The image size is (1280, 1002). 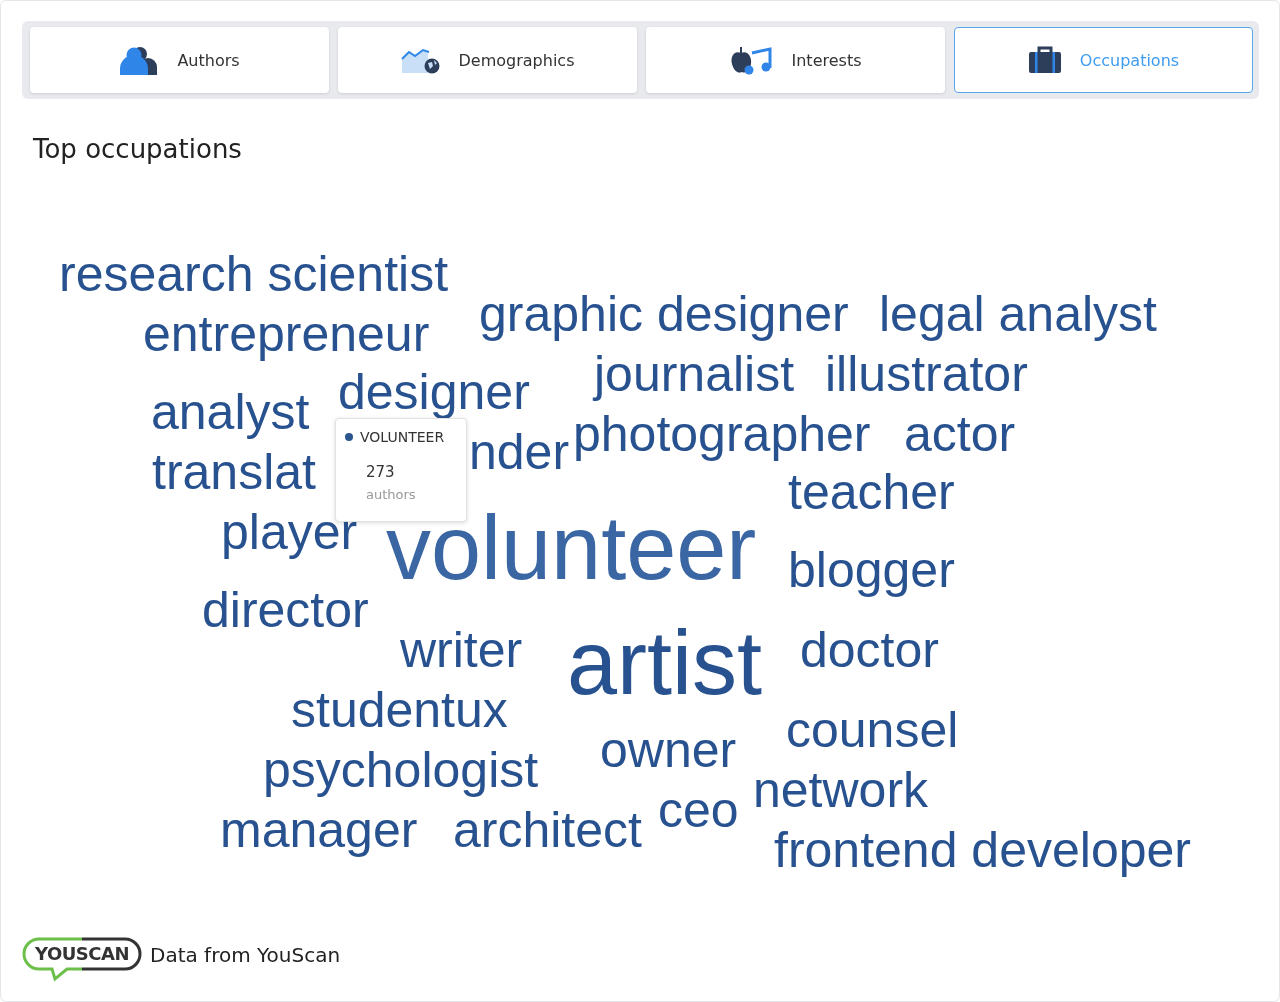 What do you see at coordinates (461, 649) in the screenshot?
I see `cloud-word: writer` at bounding box center [461, 649].